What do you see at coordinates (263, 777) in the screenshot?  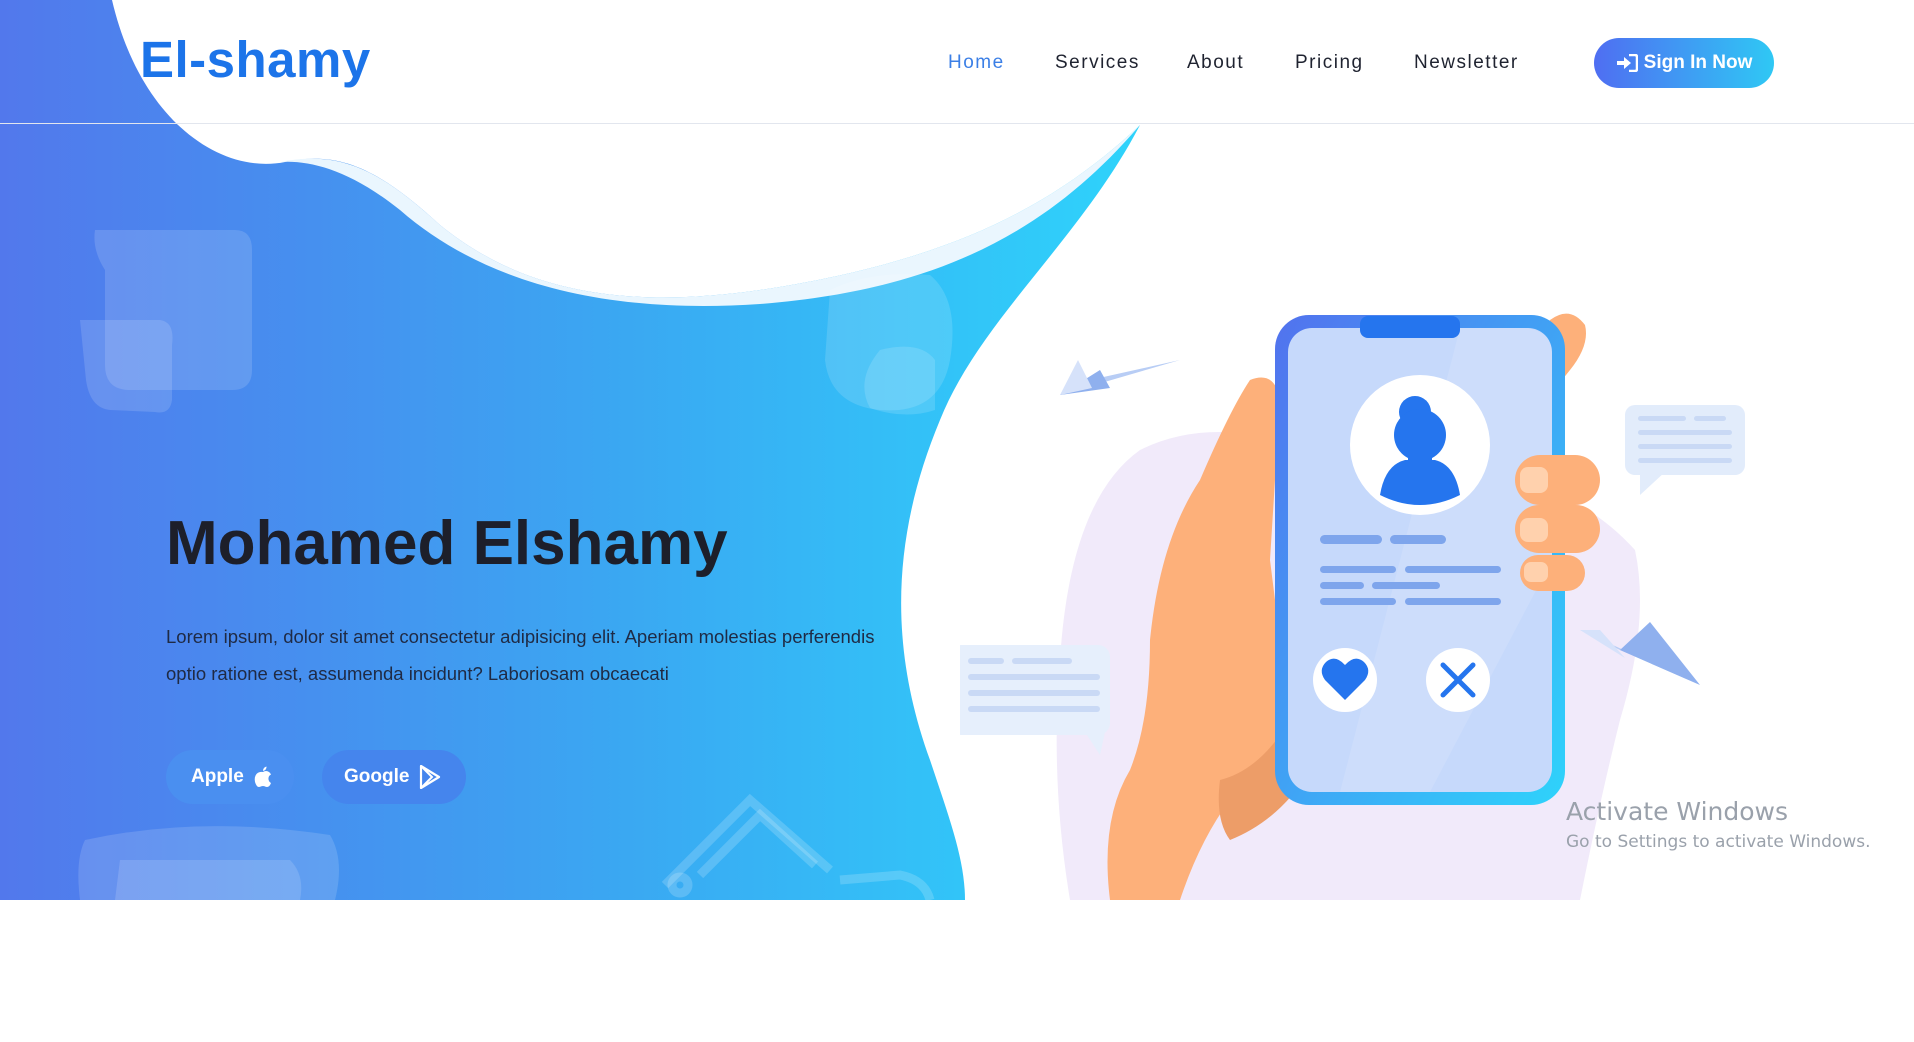 I see `apple-icon` at bounding box center [263, 777].